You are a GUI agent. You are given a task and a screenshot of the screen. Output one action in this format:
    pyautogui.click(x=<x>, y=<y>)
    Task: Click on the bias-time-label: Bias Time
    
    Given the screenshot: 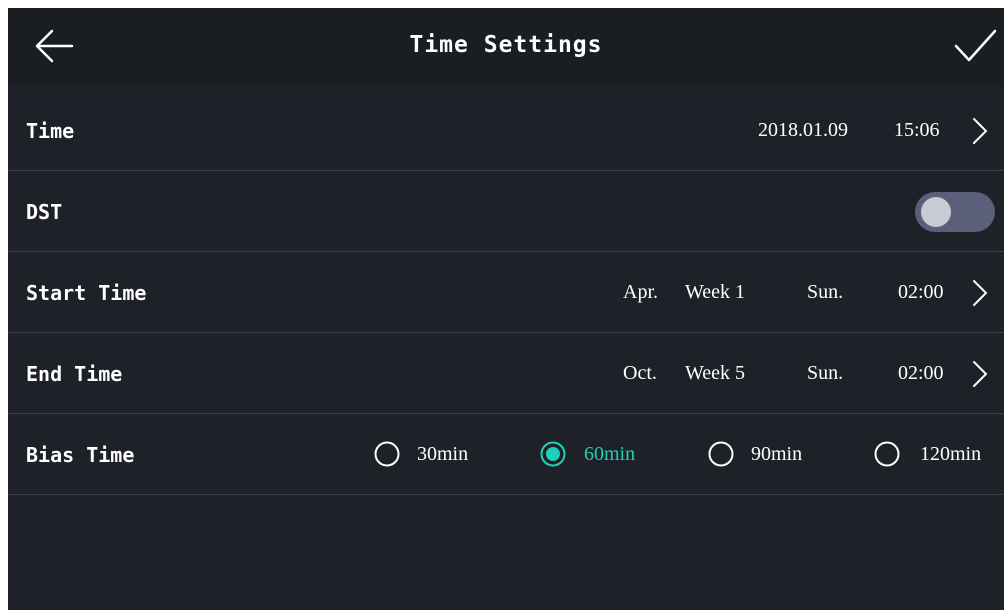 What is the action you would take?
    pyautogui.click(x=80, y=455)
    